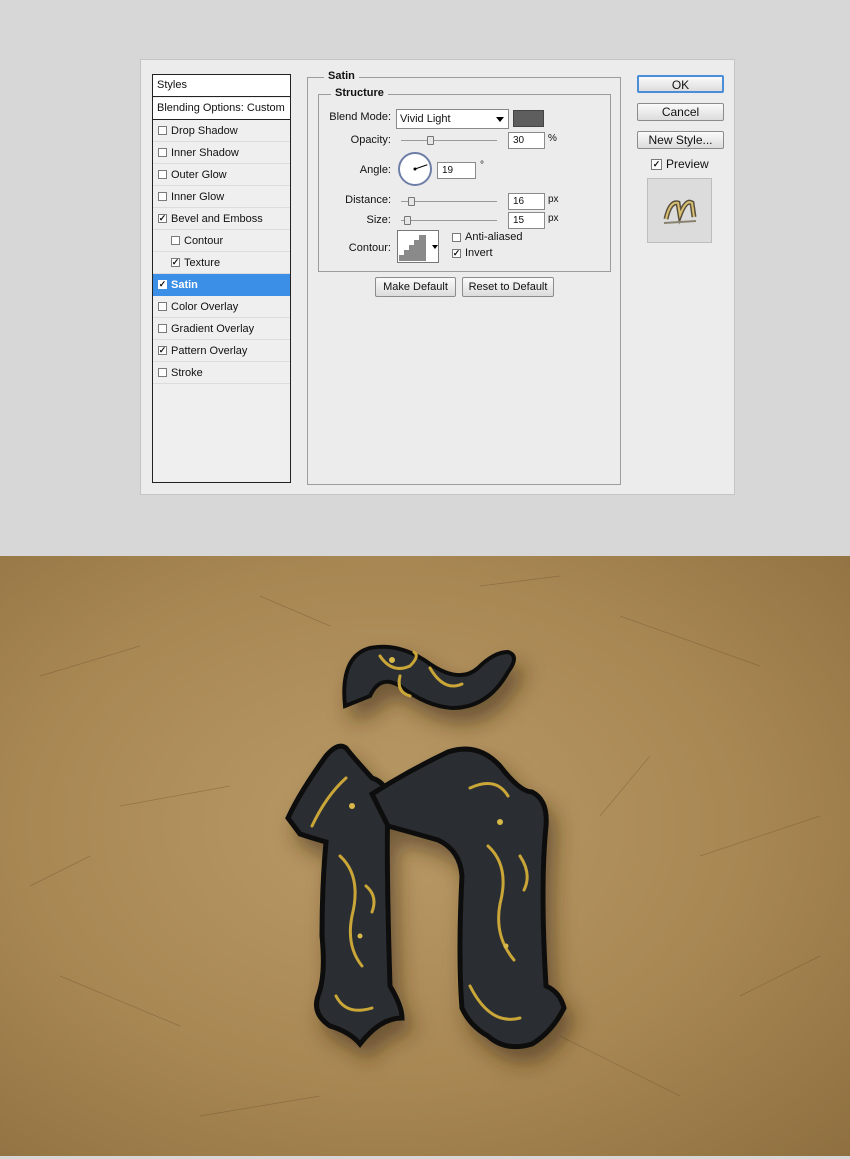 This screenshot has width=850, height=1159. I want to click on styles-header: Styles, so click(221, 86).